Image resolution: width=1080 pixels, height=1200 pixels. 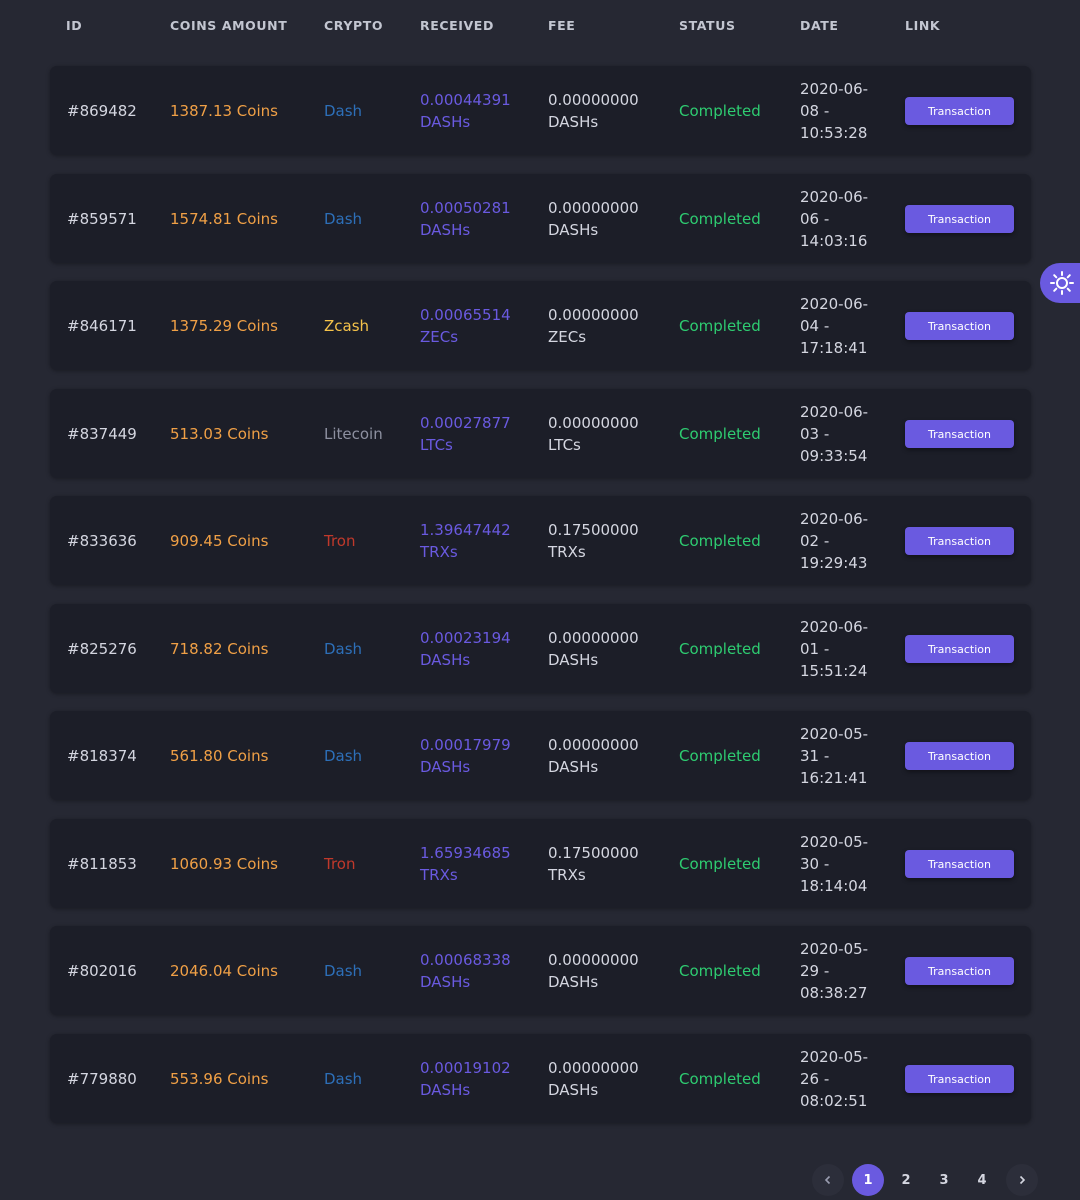 I want to click on crypto-name: Zcash, so click(x=347, y=325).